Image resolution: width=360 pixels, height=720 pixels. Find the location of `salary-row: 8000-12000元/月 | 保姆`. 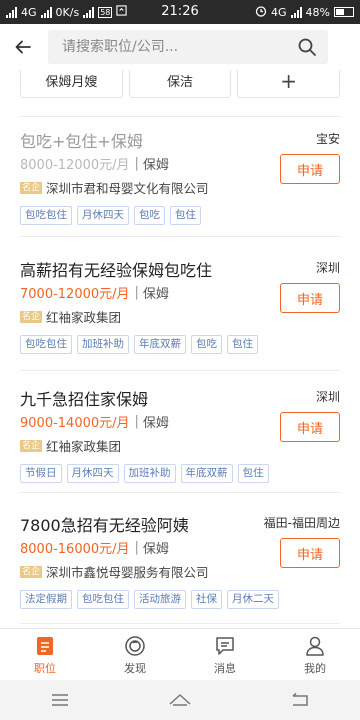

salary-row: 8000-12000元/月 | 保姆 is located at coordinates (94, 163).